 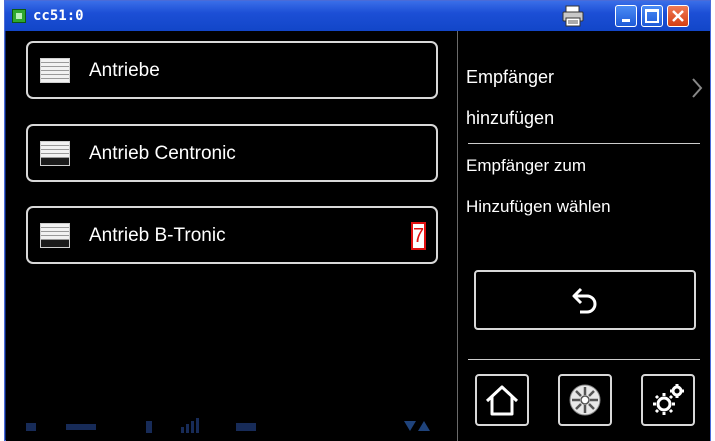 I want to click on panel-hint-line1: Empfänger zum, so click(x=526, y=165).